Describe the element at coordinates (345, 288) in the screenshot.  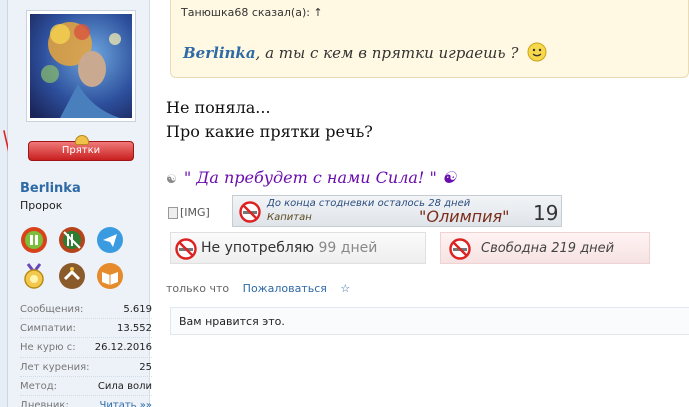
I see `bookmark-star-icon: ☆` at that location.